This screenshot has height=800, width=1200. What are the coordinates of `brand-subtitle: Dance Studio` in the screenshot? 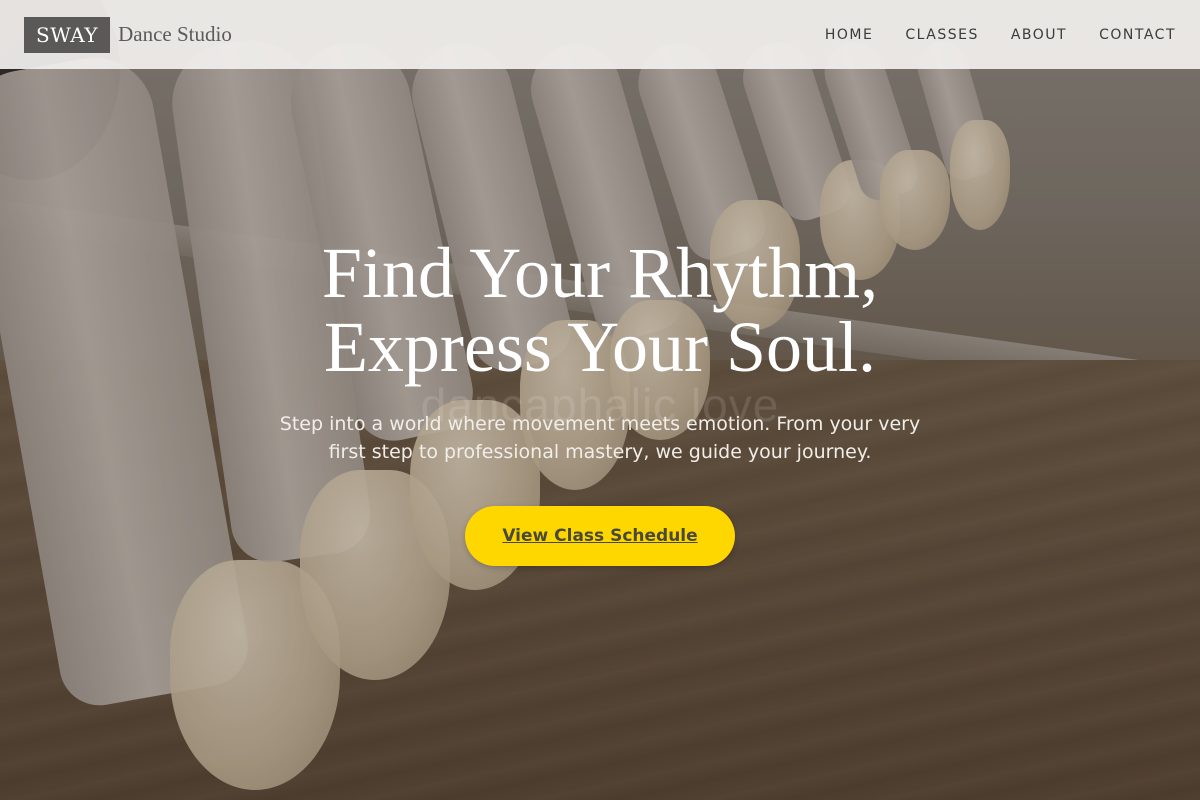 It's located at (175, 34).